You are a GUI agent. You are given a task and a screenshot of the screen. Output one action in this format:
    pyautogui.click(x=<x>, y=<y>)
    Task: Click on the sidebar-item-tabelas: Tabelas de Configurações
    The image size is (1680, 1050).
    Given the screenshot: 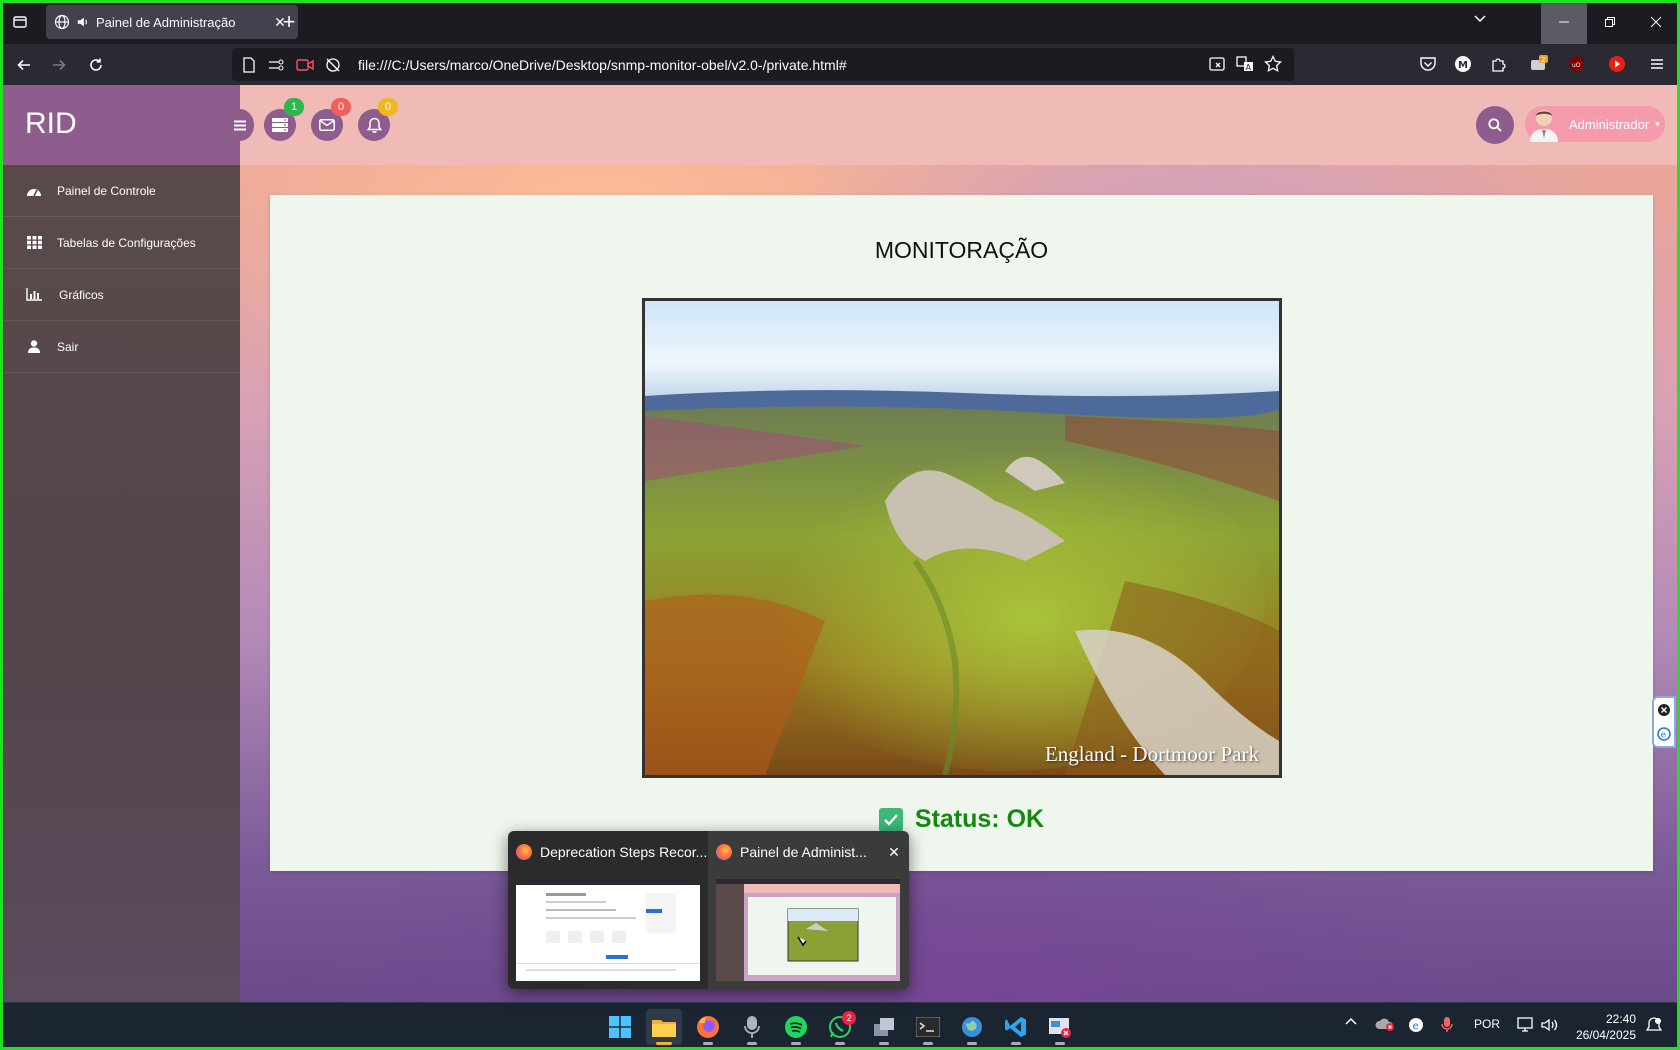 What is the action you would take?
    pyautogui.click(x=121, y=243)
    